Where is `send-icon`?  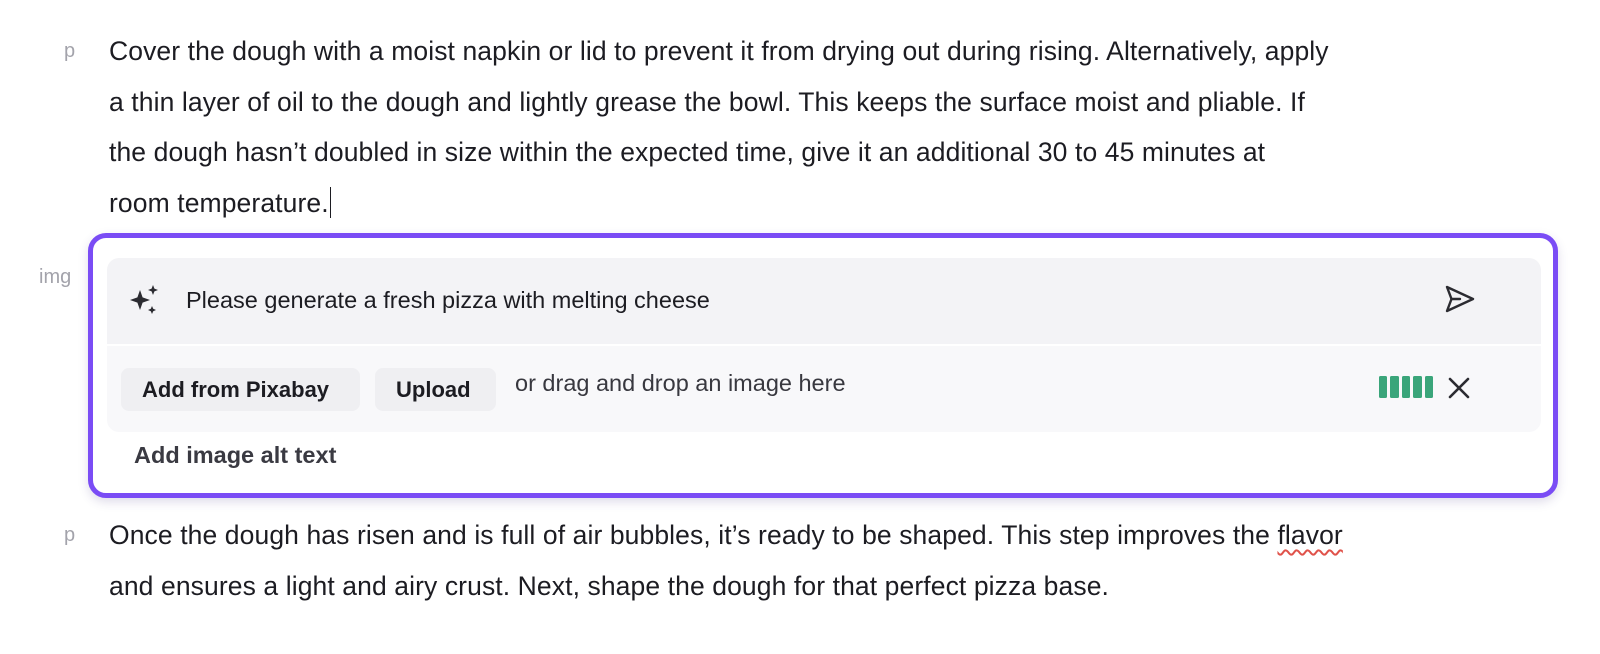
send-icon is located at coordinates (1459, 299).